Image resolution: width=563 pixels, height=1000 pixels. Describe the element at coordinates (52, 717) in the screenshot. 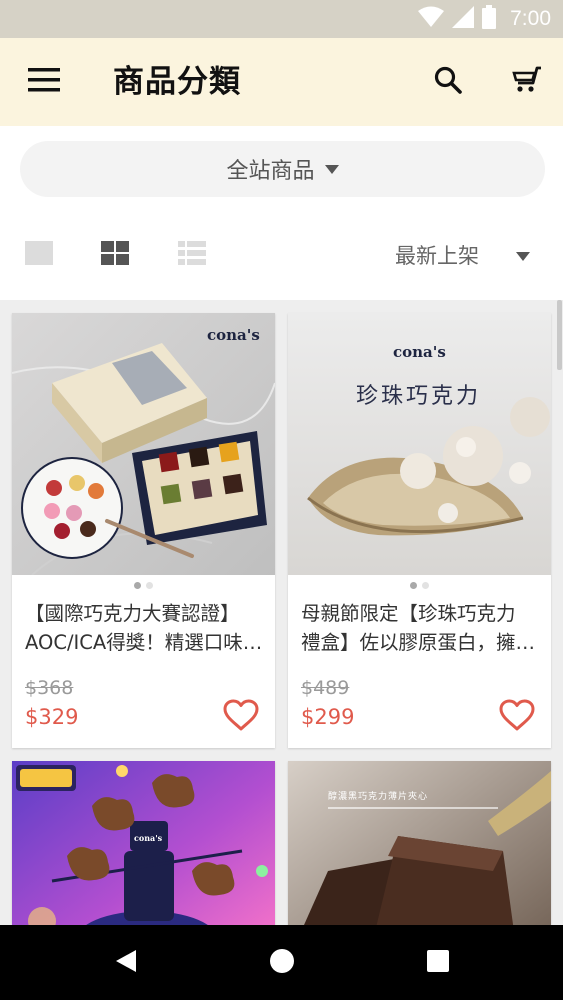

I see `sale-price: $329` at that location.